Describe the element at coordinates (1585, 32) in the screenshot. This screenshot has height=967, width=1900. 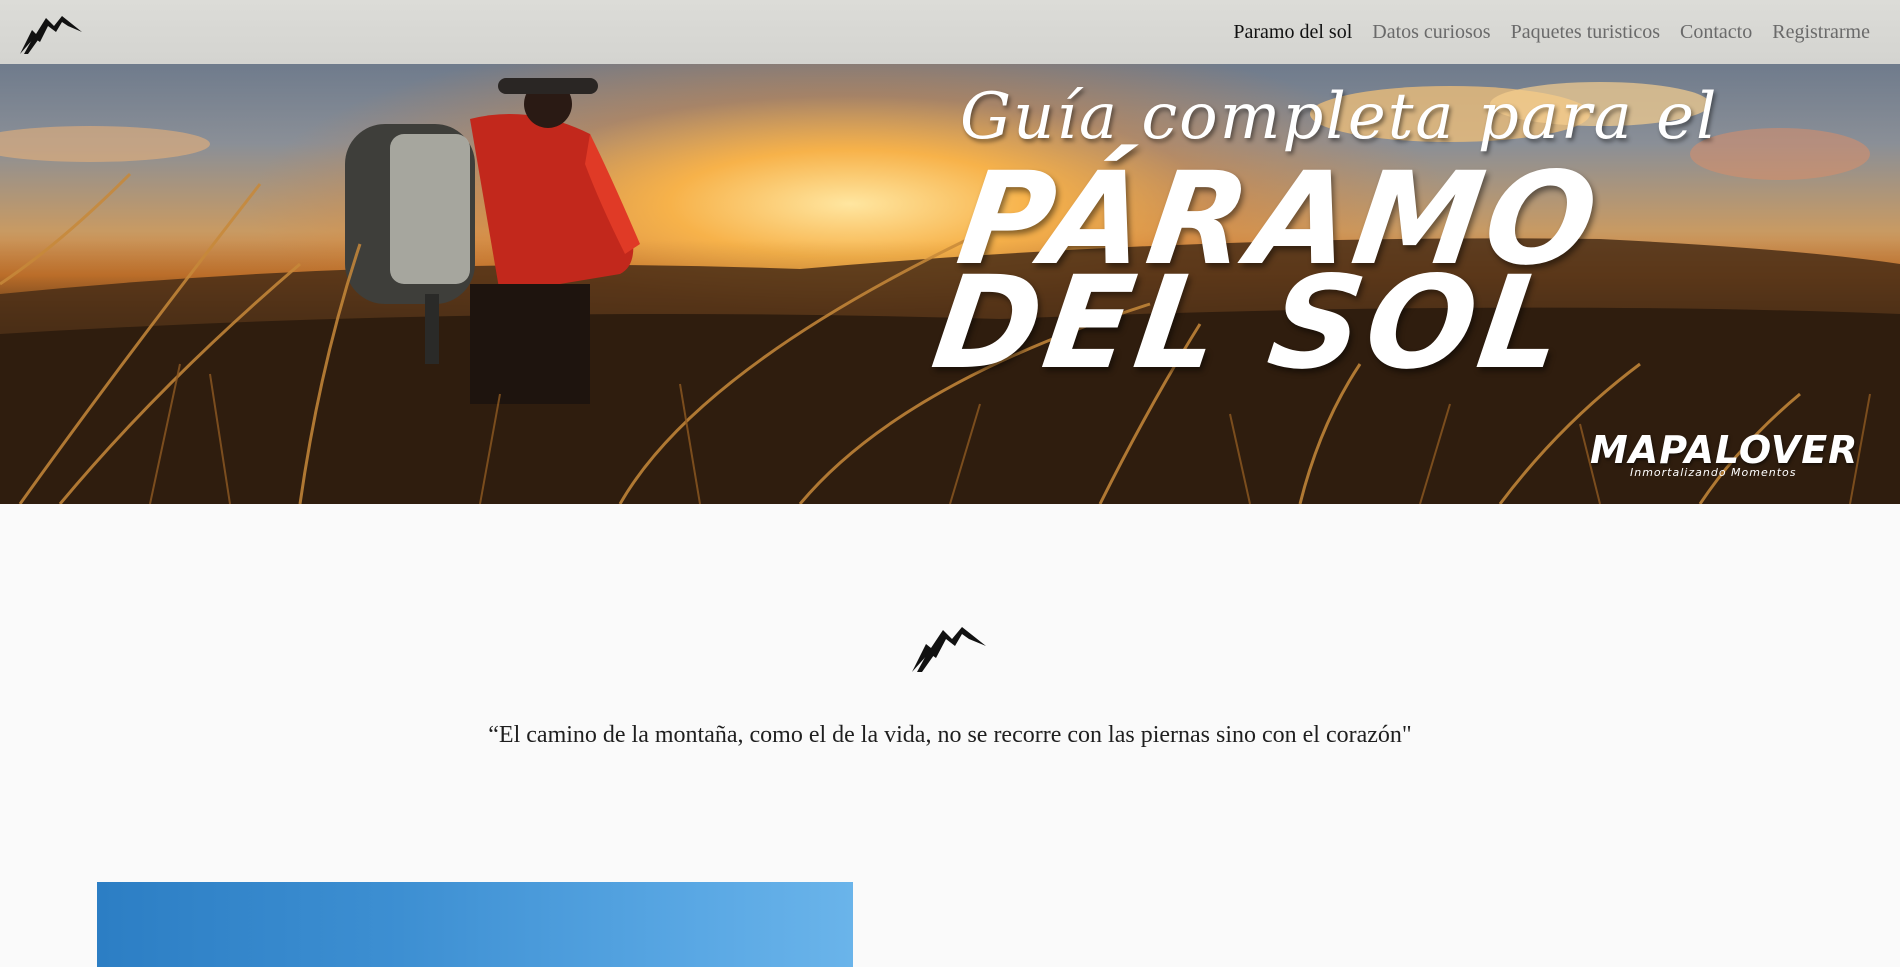
I see `nav-link-paquetes-turisticos: Paquetes turisticos` at that location.